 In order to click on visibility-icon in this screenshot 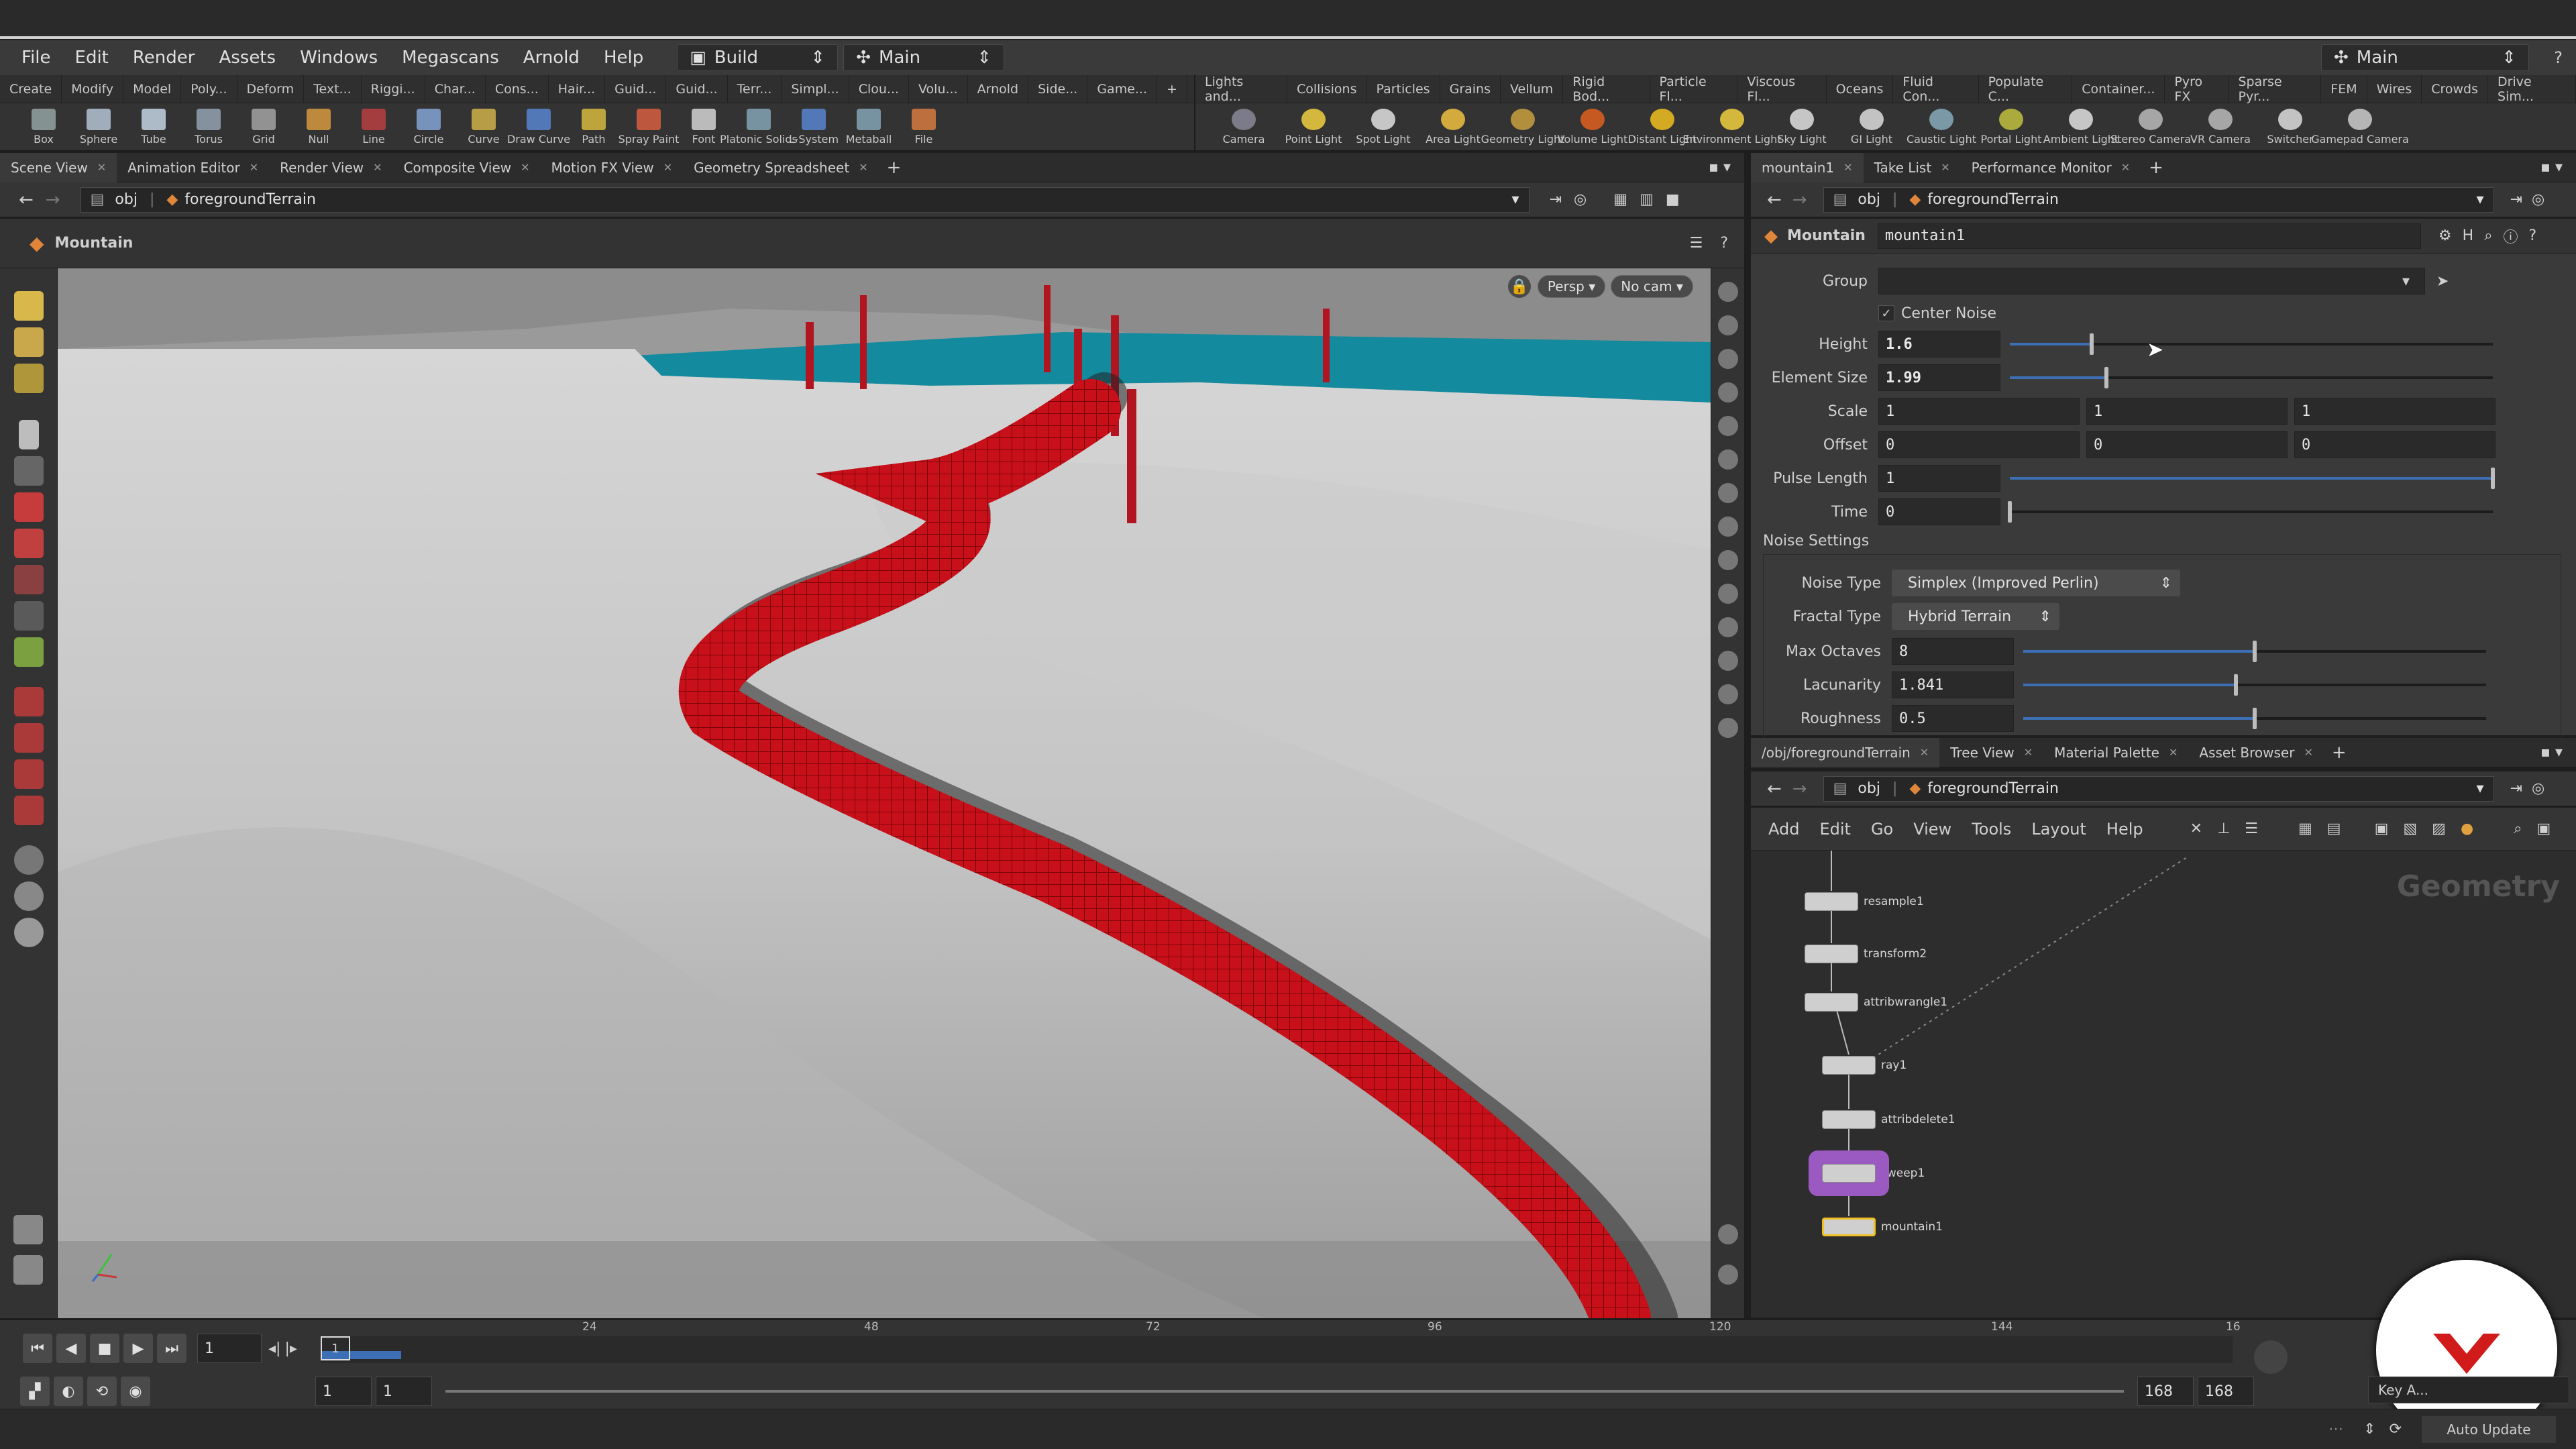, I will do `click(1727, 292)`.